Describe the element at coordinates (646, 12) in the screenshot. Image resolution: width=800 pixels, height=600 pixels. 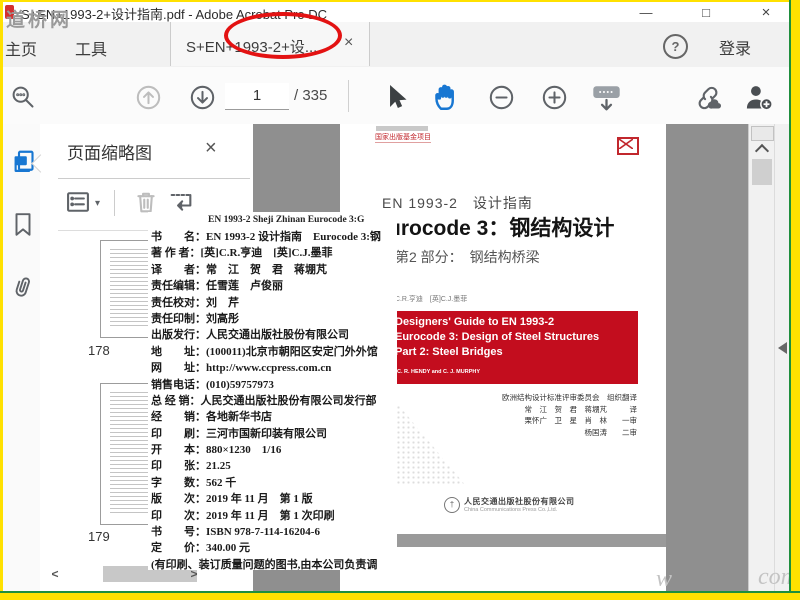
I see `minimize-button: —` at that location.